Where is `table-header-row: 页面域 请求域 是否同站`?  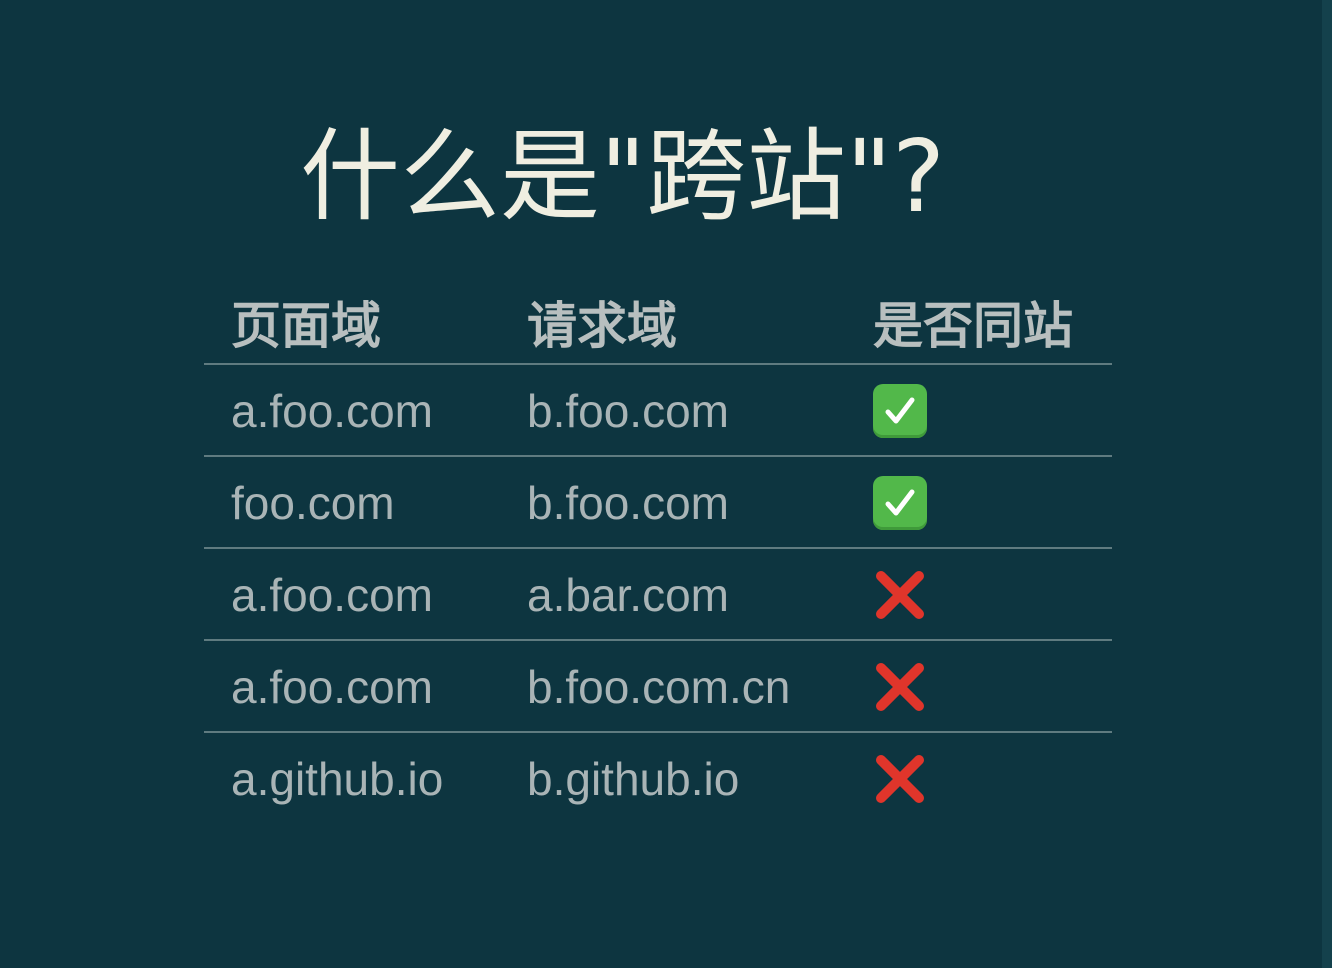 table-header-row: 页面域 请求域 是否同站 is located at coordinates (658, 321).